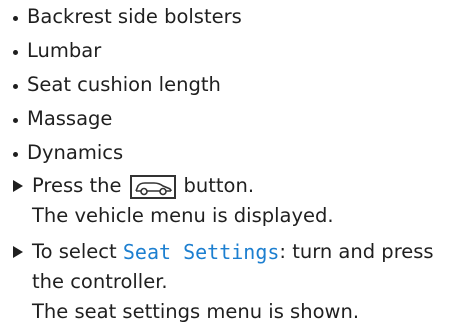 The height and width of the screenshot is (327, 451). I want to click on list-item: Backrest side bolsters, so click(127, 17).